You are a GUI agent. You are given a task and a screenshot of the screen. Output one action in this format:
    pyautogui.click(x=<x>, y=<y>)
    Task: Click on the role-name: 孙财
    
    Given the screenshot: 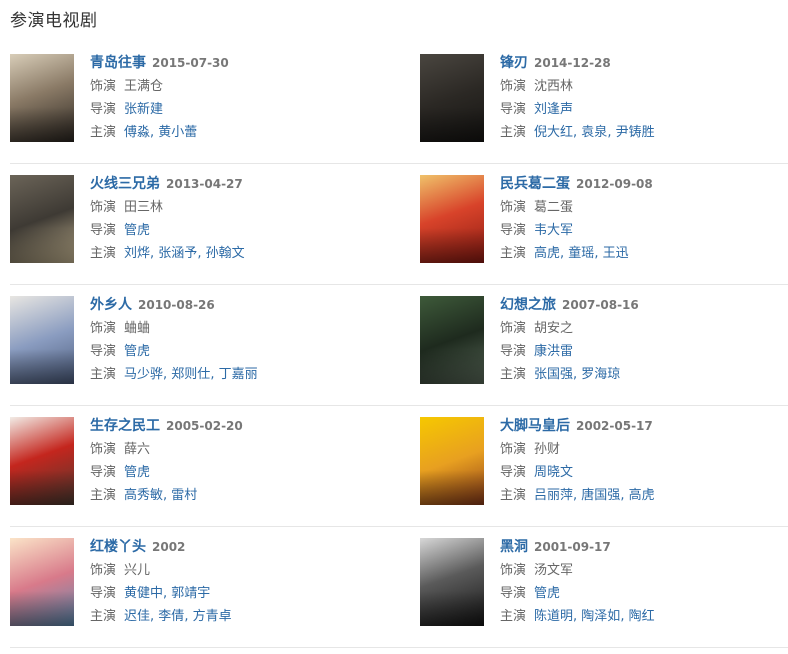 What is the action you would take?
    pyautogui.click(x=547, y=449)
    